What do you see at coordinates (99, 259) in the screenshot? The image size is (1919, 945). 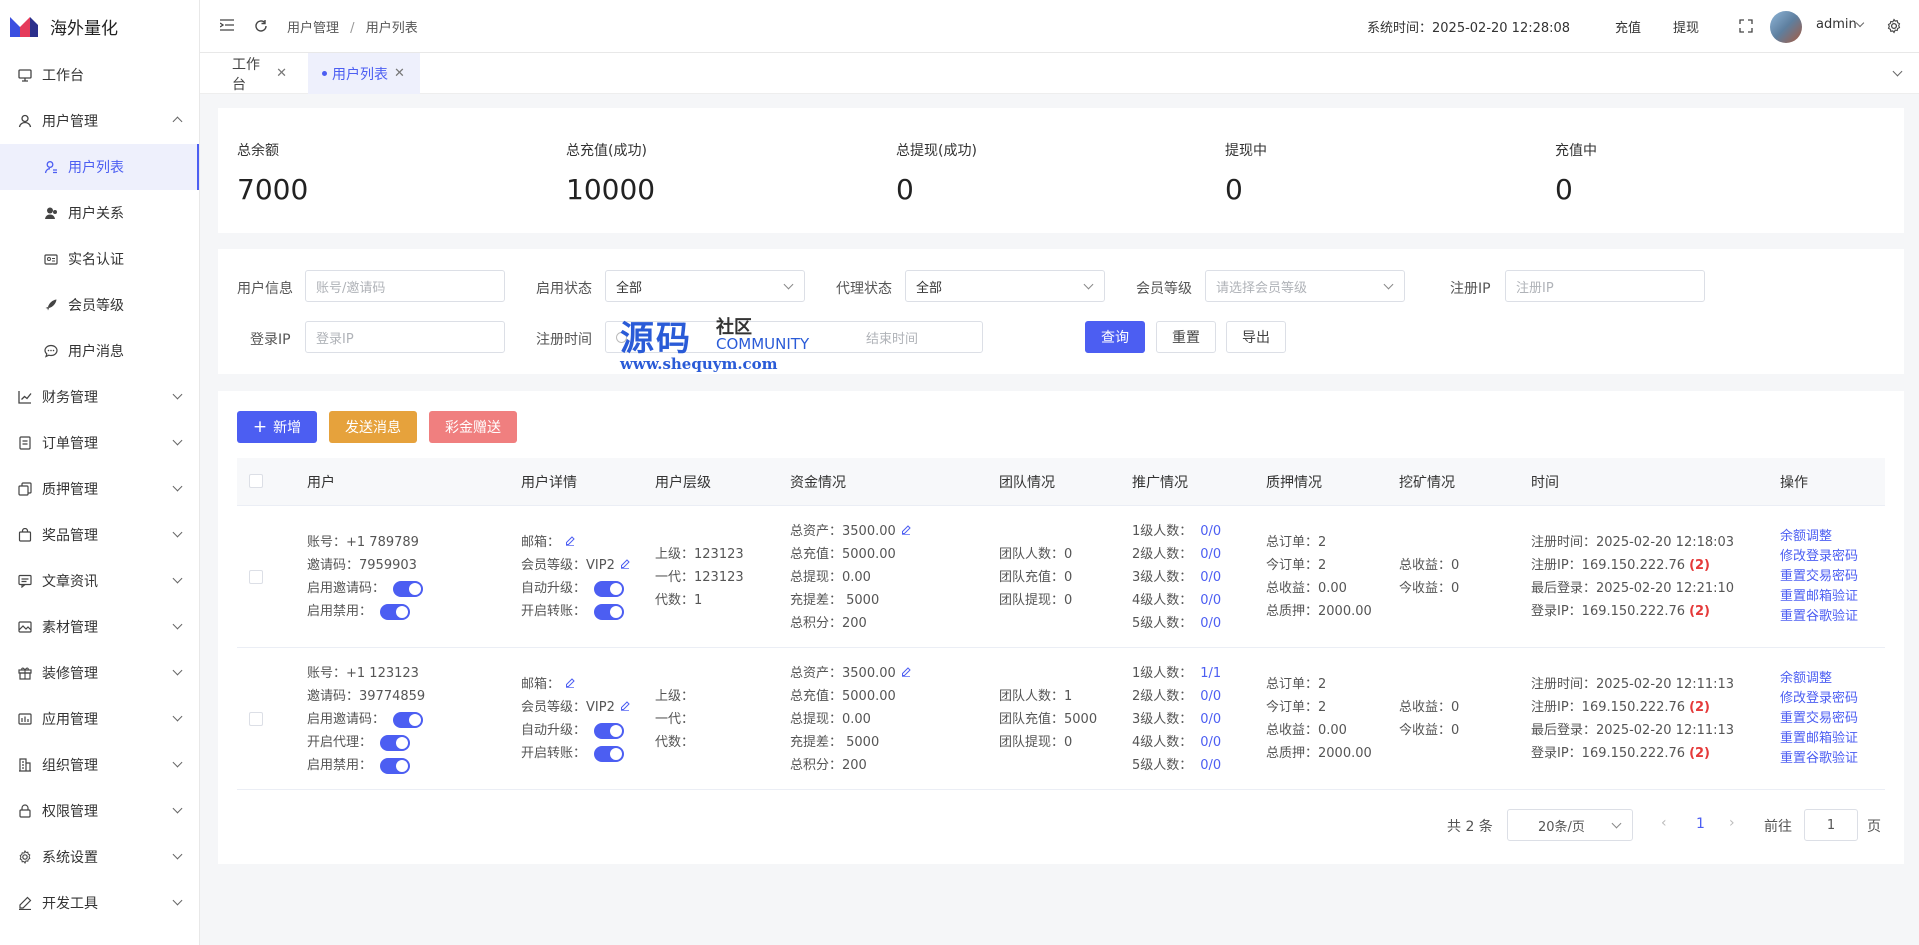 I see `sidebar-item-4: 实名认证` at bounding box center [99, 259].